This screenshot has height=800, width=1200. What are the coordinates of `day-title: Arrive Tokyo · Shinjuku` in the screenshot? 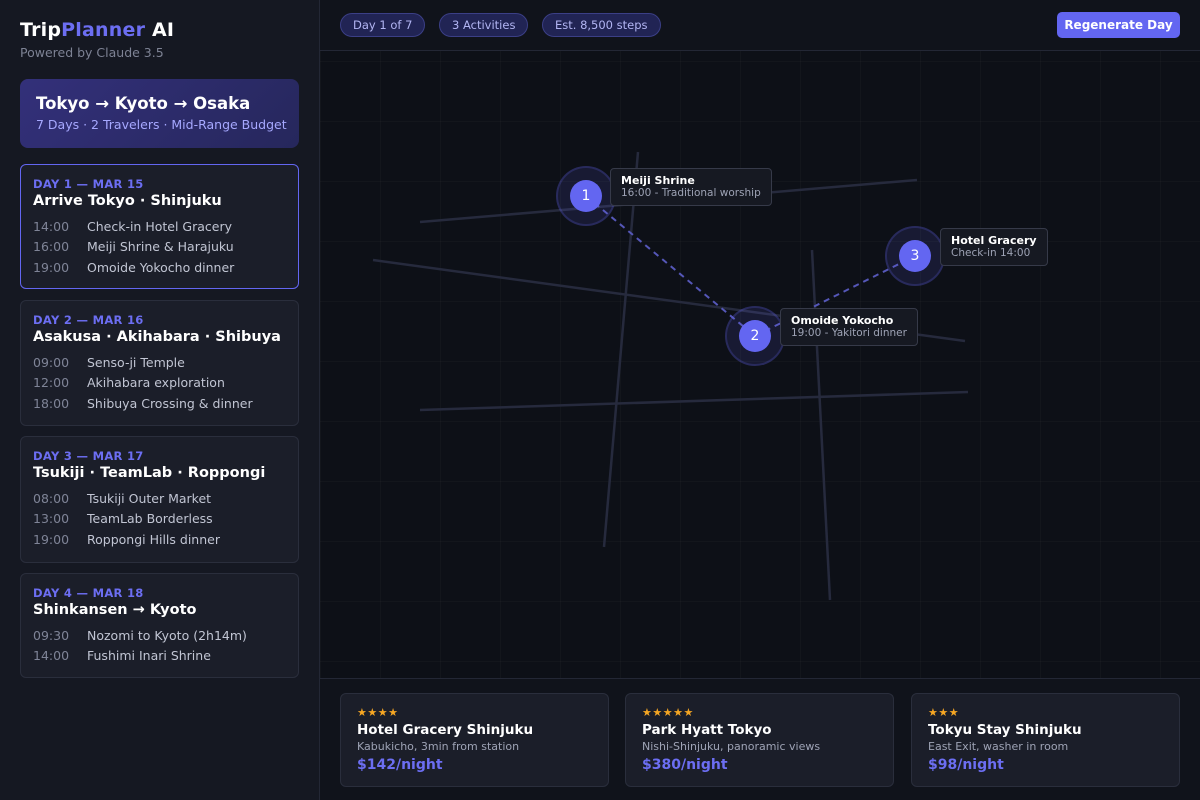 It's located at (127, 201).